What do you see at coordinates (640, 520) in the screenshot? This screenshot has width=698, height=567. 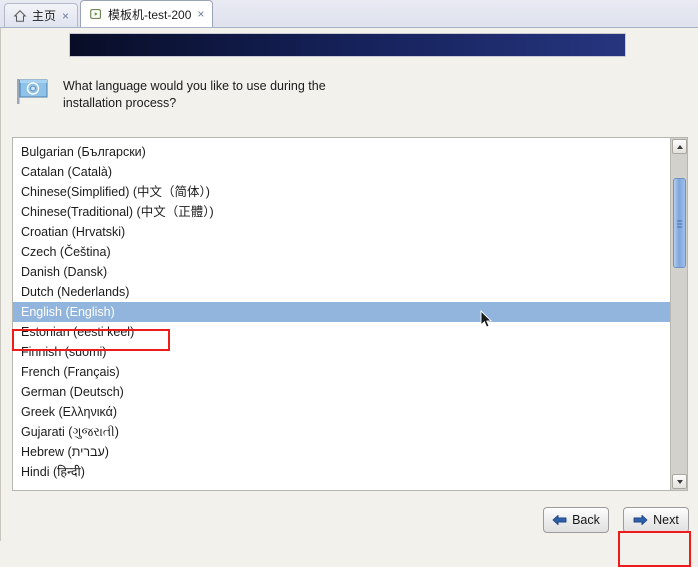 I see `arrow-right-icon` at bounding box center [640, 520].